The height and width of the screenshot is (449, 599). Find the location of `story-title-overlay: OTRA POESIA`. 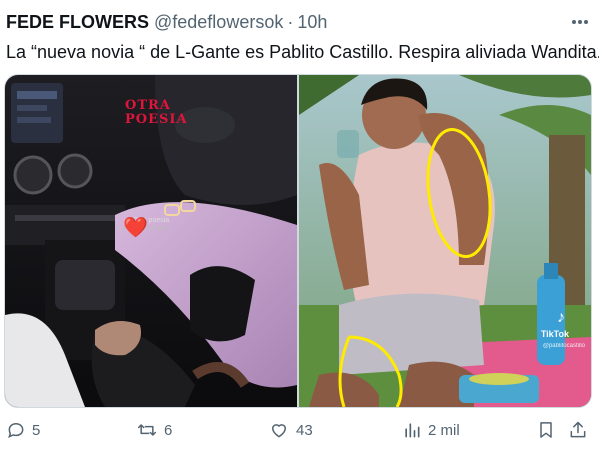

story-title-overlay: OTRA POESIA is located at coordinates (156, 112).